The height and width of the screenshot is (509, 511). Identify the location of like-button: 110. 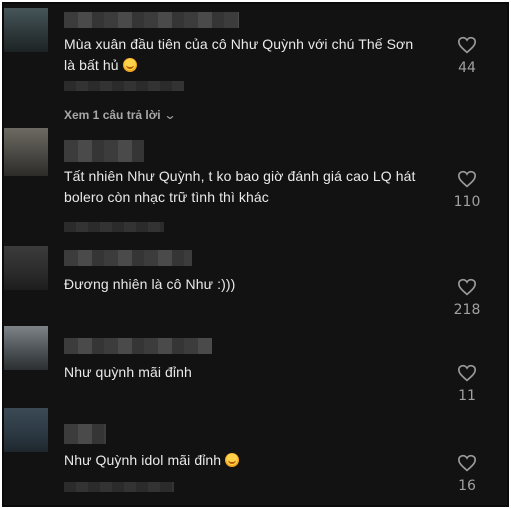
(467, 190).